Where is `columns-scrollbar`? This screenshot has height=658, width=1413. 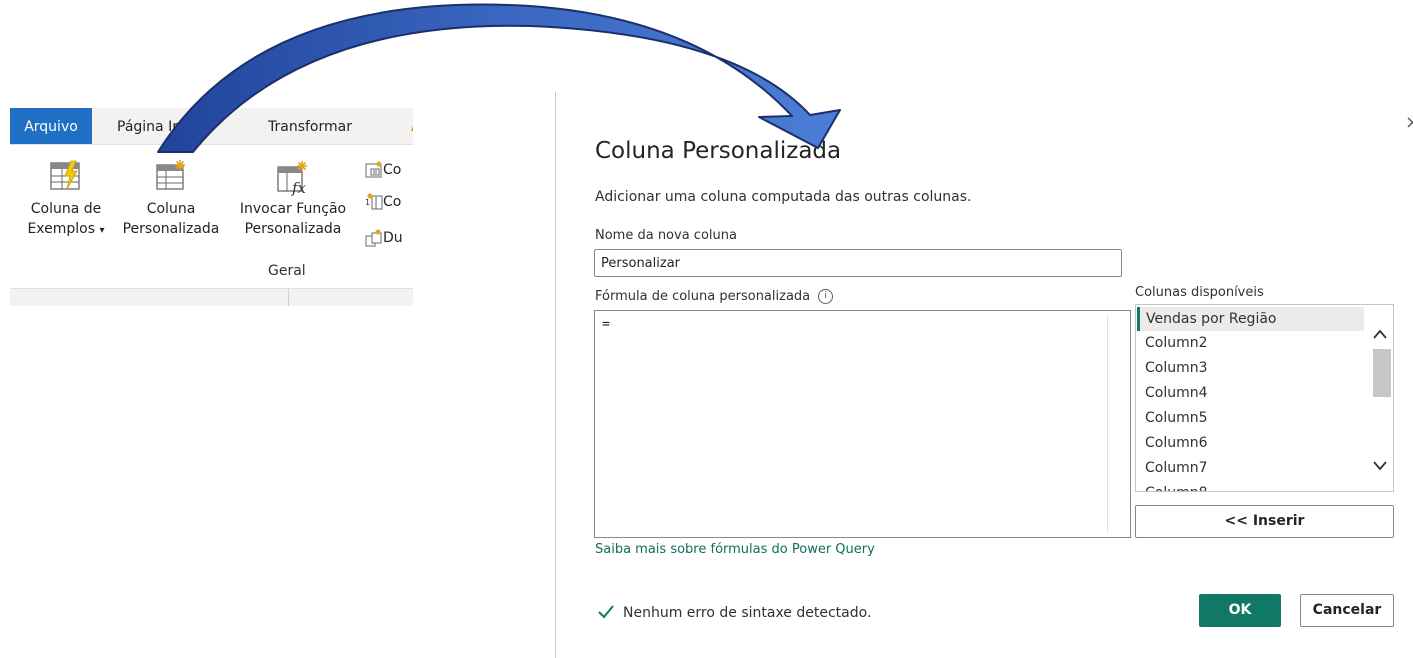
columns-scrollbar is located at coordinates (1379, 398).